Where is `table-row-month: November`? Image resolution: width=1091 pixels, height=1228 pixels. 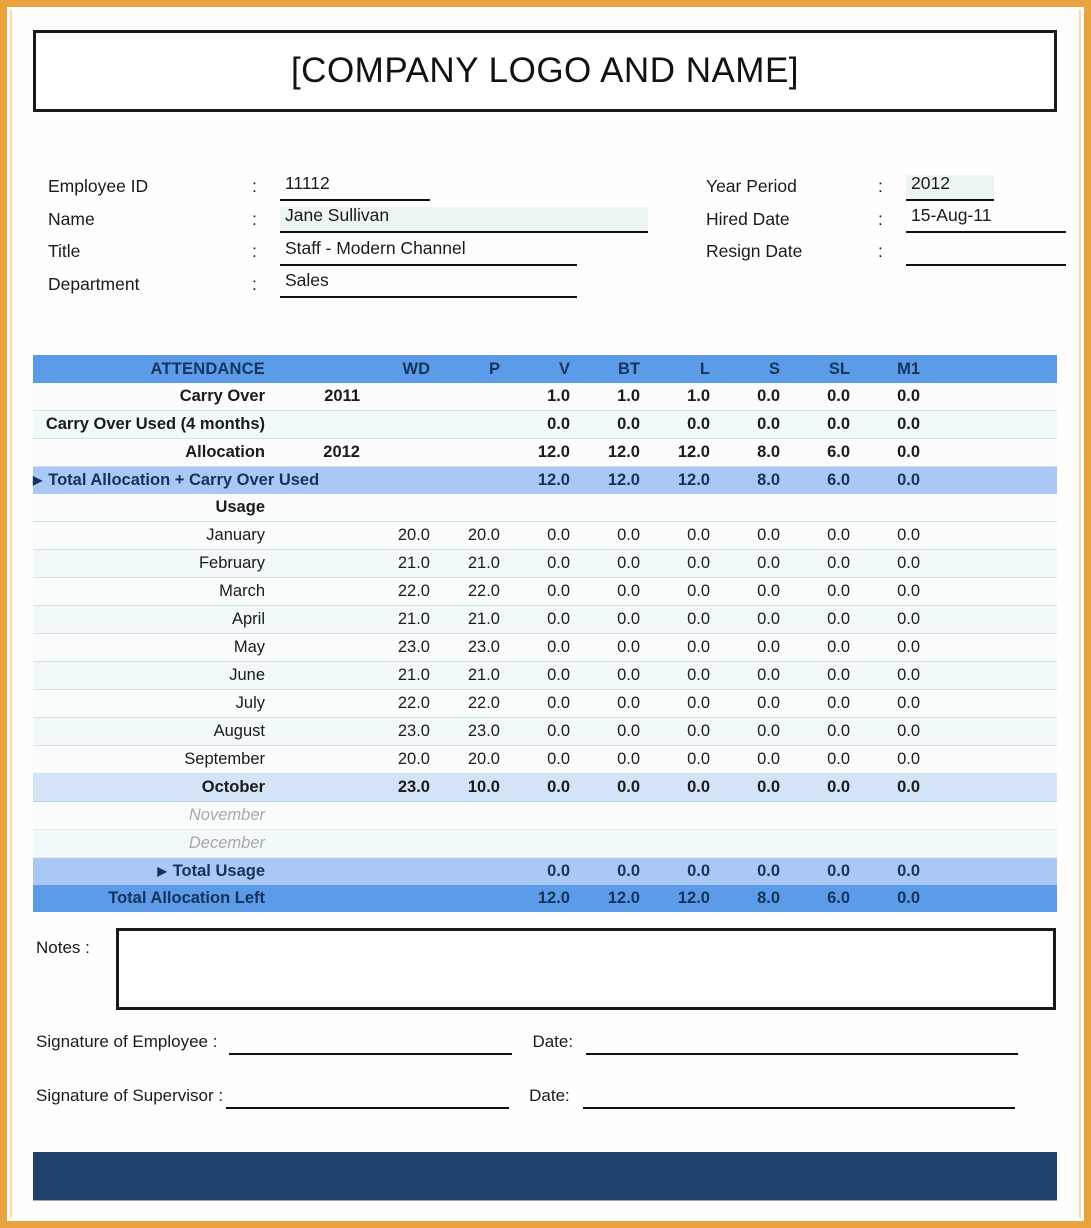 table-row-month: November is located at coordinates (545, 815).